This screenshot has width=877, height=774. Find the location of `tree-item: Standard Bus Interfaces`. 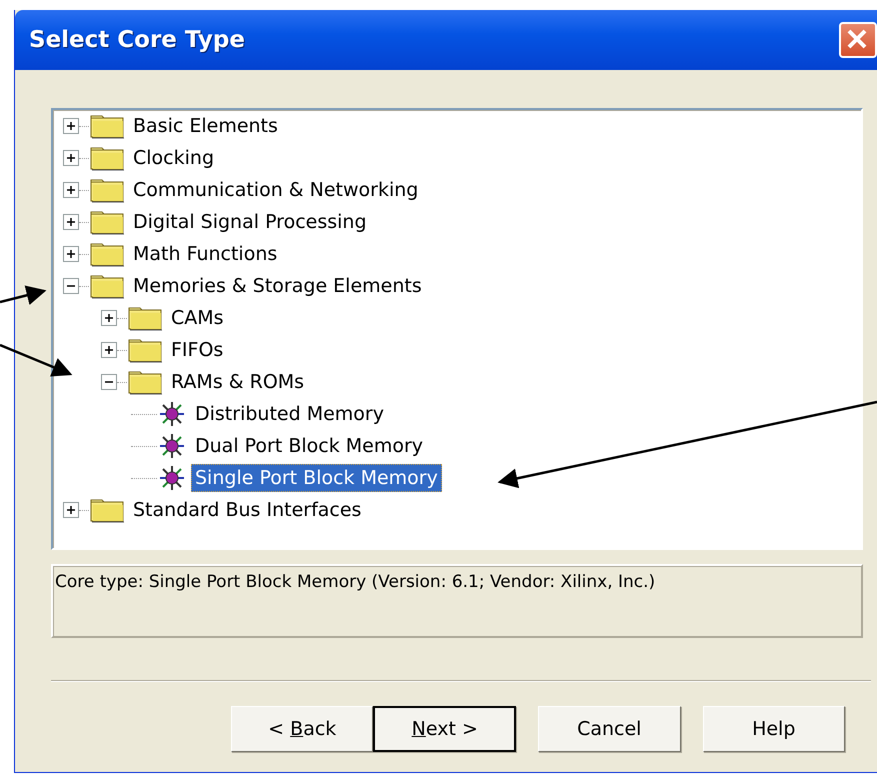

tree-item: Standard Bus Interfaces is located at coordinates (247, 510).